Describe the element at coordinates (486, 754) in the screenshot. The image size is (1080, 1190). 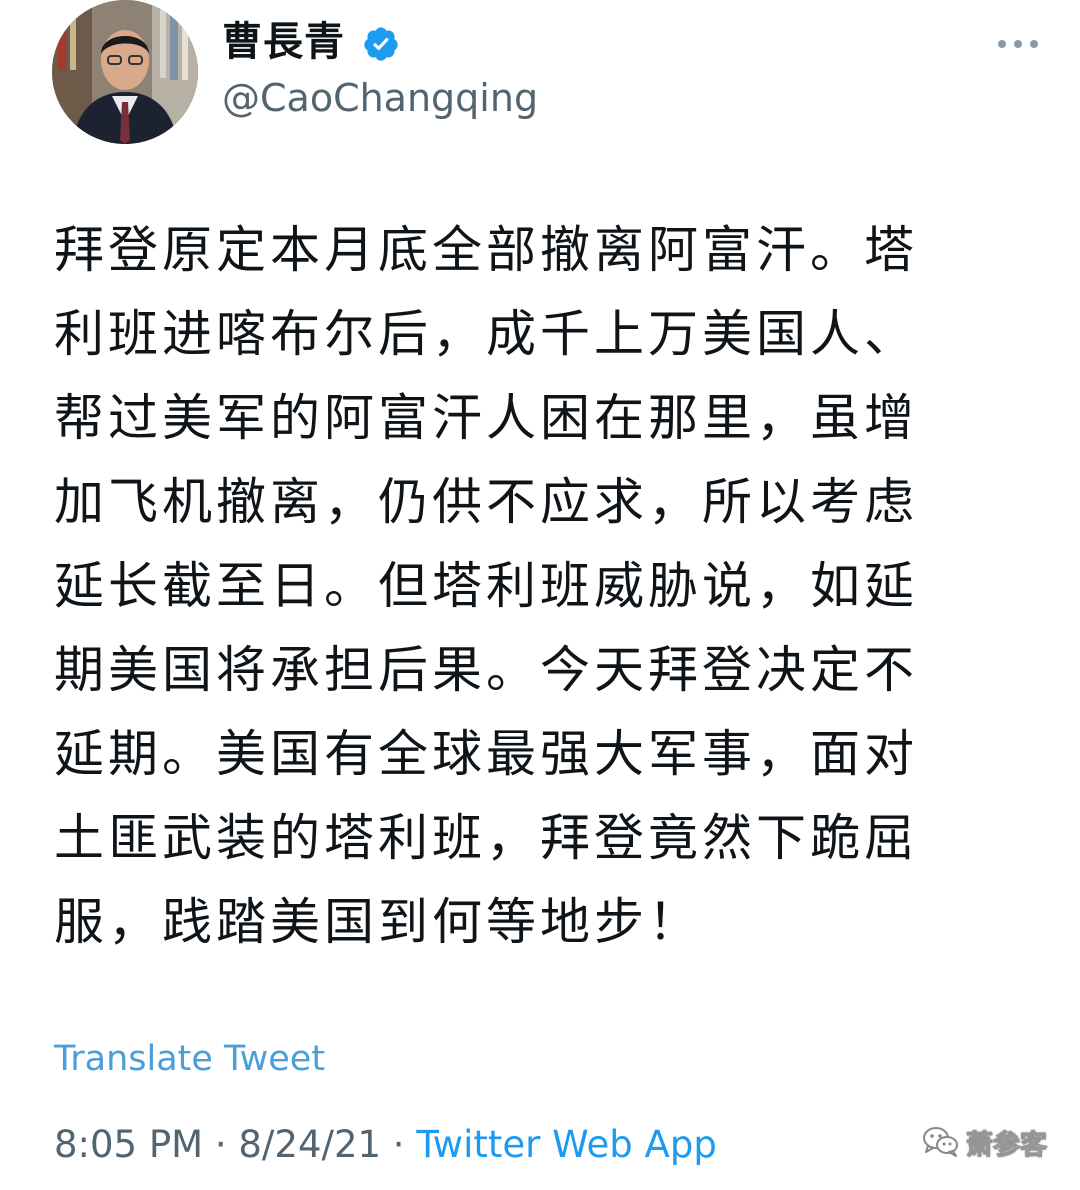
I see `tweet-text-line: 延期。美国有全球最强大军事，面对` at that location.